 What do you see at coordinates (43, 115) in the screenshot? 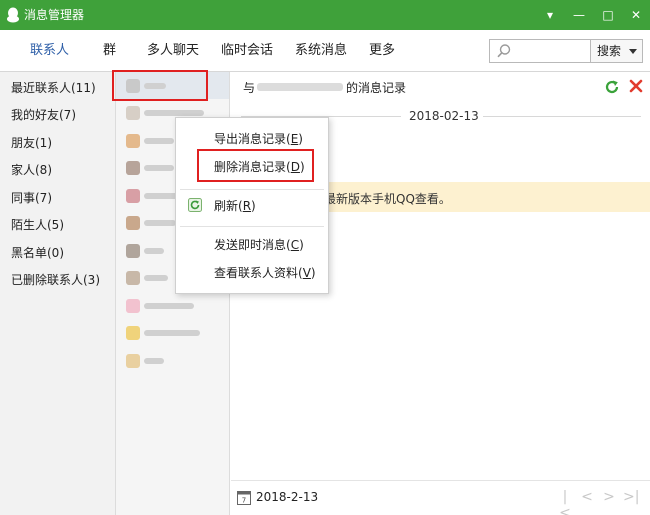
I see `category-my-friends: 我的好友(7)` at bounding box center [43, 115].